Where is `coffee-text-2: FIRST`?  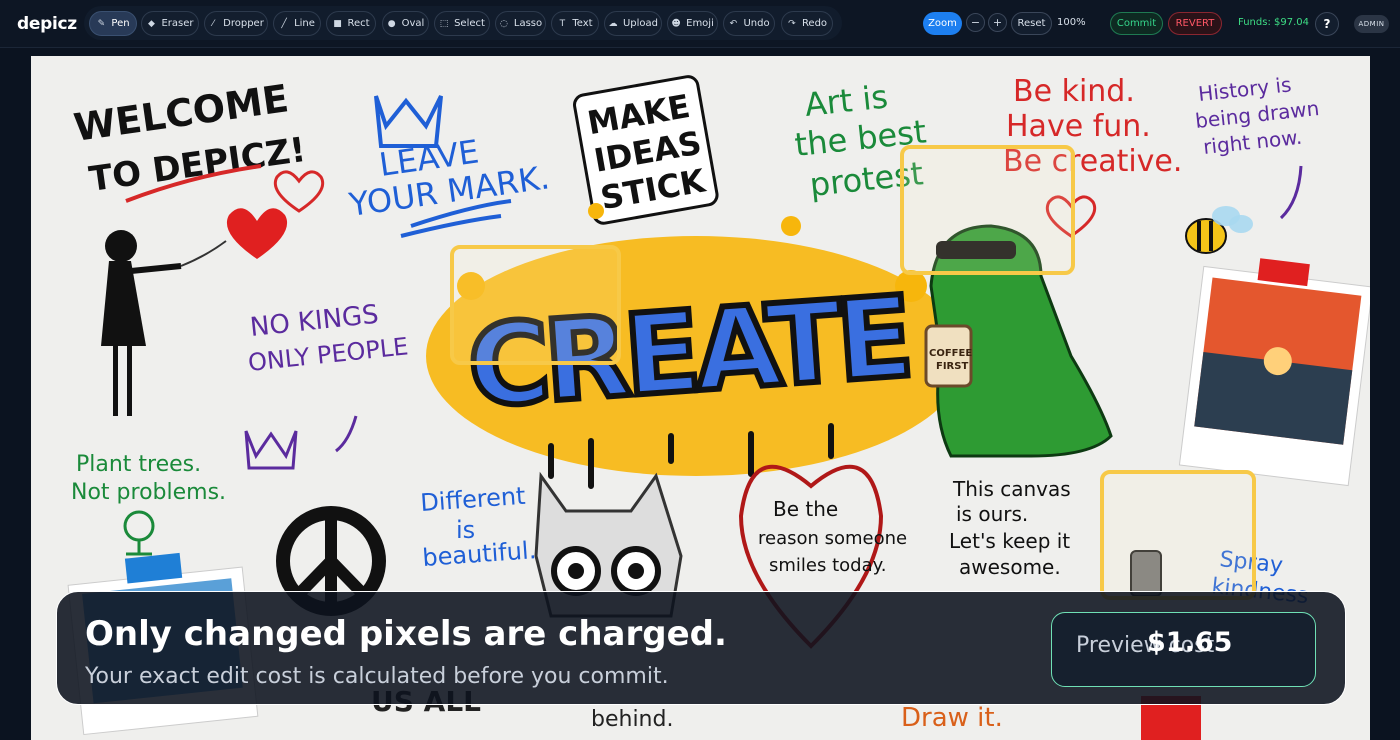 coffee-text-2: FIRST is located at coordinates (952, 366).